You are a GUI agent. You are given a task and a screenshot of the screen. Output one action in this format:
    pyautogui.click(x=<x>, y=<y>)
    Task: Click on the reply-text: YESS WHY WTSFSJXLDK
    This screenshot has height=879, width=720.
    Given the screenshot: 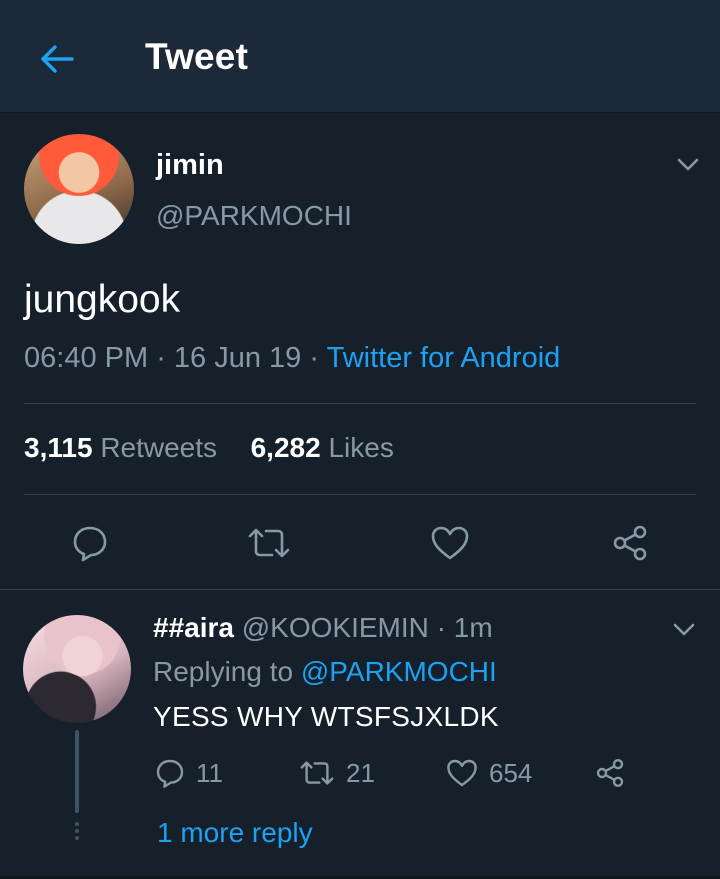 What is the action you would take?
    pyautogui.click(x=326, y=716)
    